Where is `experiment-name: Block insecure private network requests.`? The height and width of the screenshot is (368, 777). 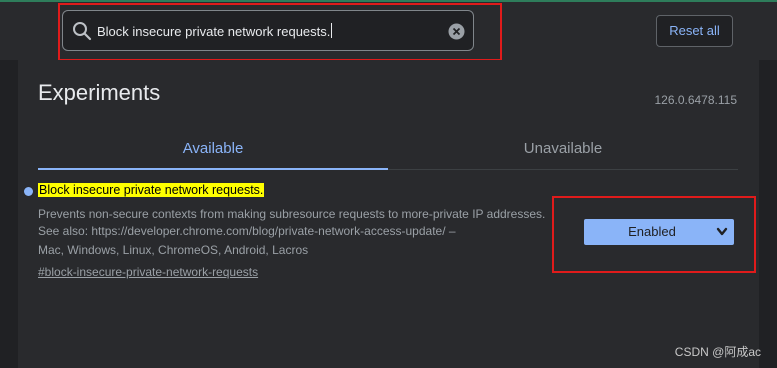 experiment-name: Block insecure private network requests. is located at coordinates (151, 190).